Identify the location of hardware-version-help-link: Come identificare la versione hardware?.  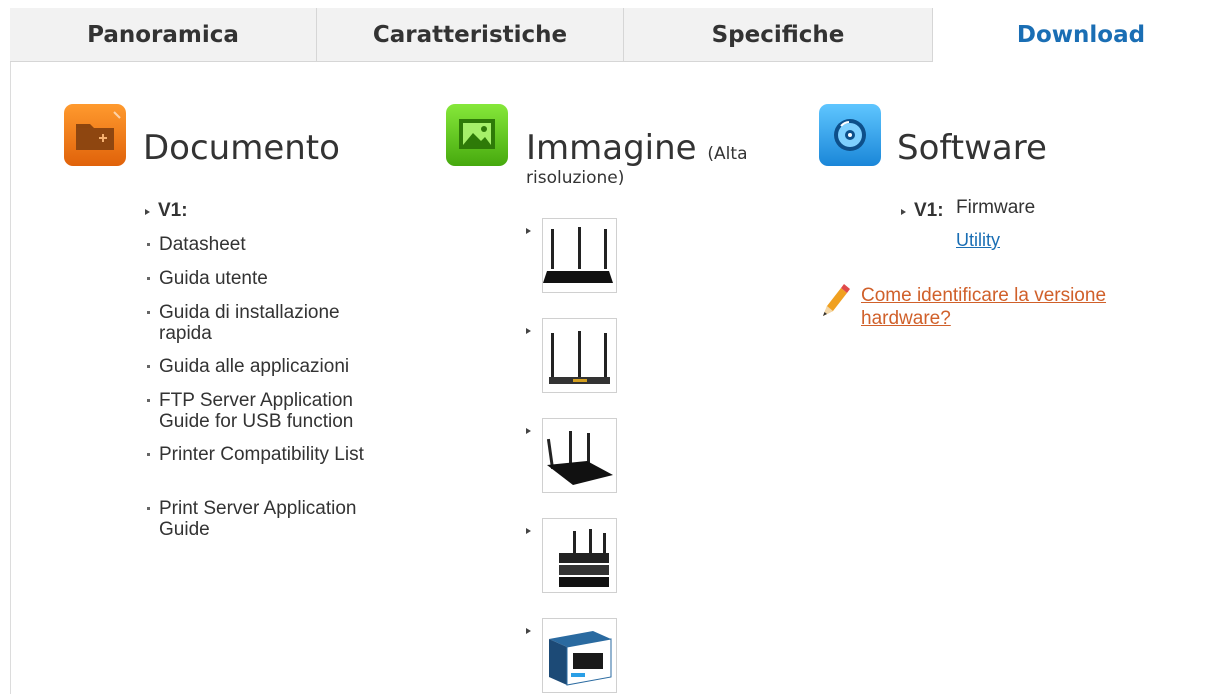
(1011, 307).